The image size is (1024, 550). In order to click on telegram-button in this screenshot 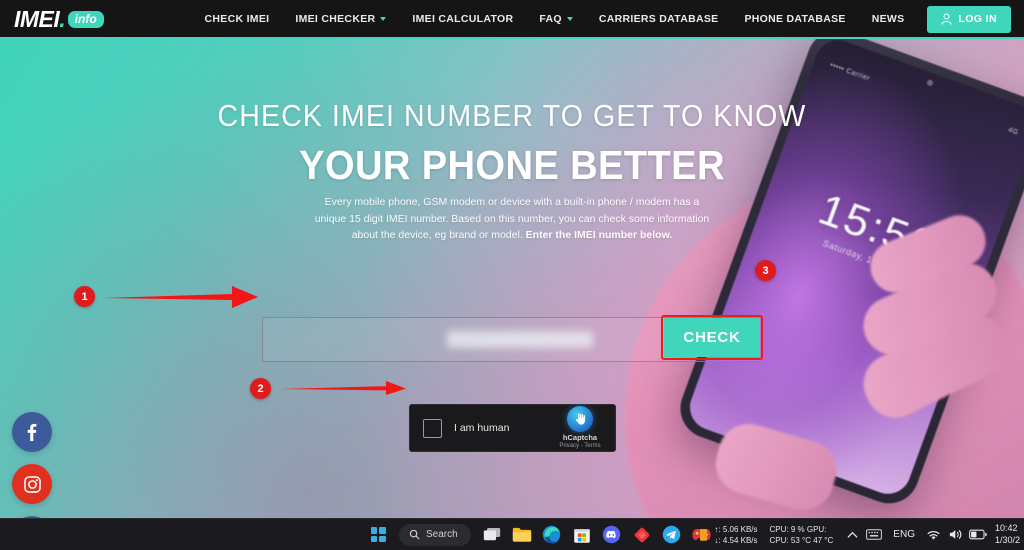, I will do `click(672, 535)`.